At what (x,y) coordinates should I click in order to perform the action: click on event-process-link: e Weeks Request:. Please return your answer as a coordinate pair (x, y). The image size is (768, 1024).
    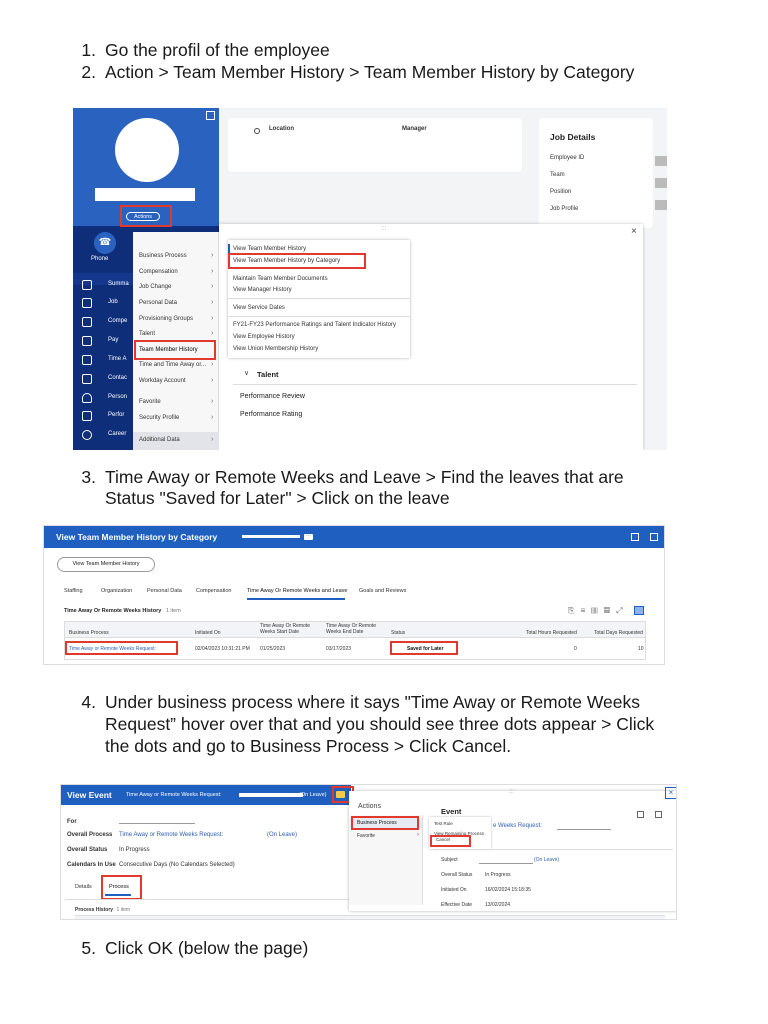
    Looking at the image, I should click on (517, 826).